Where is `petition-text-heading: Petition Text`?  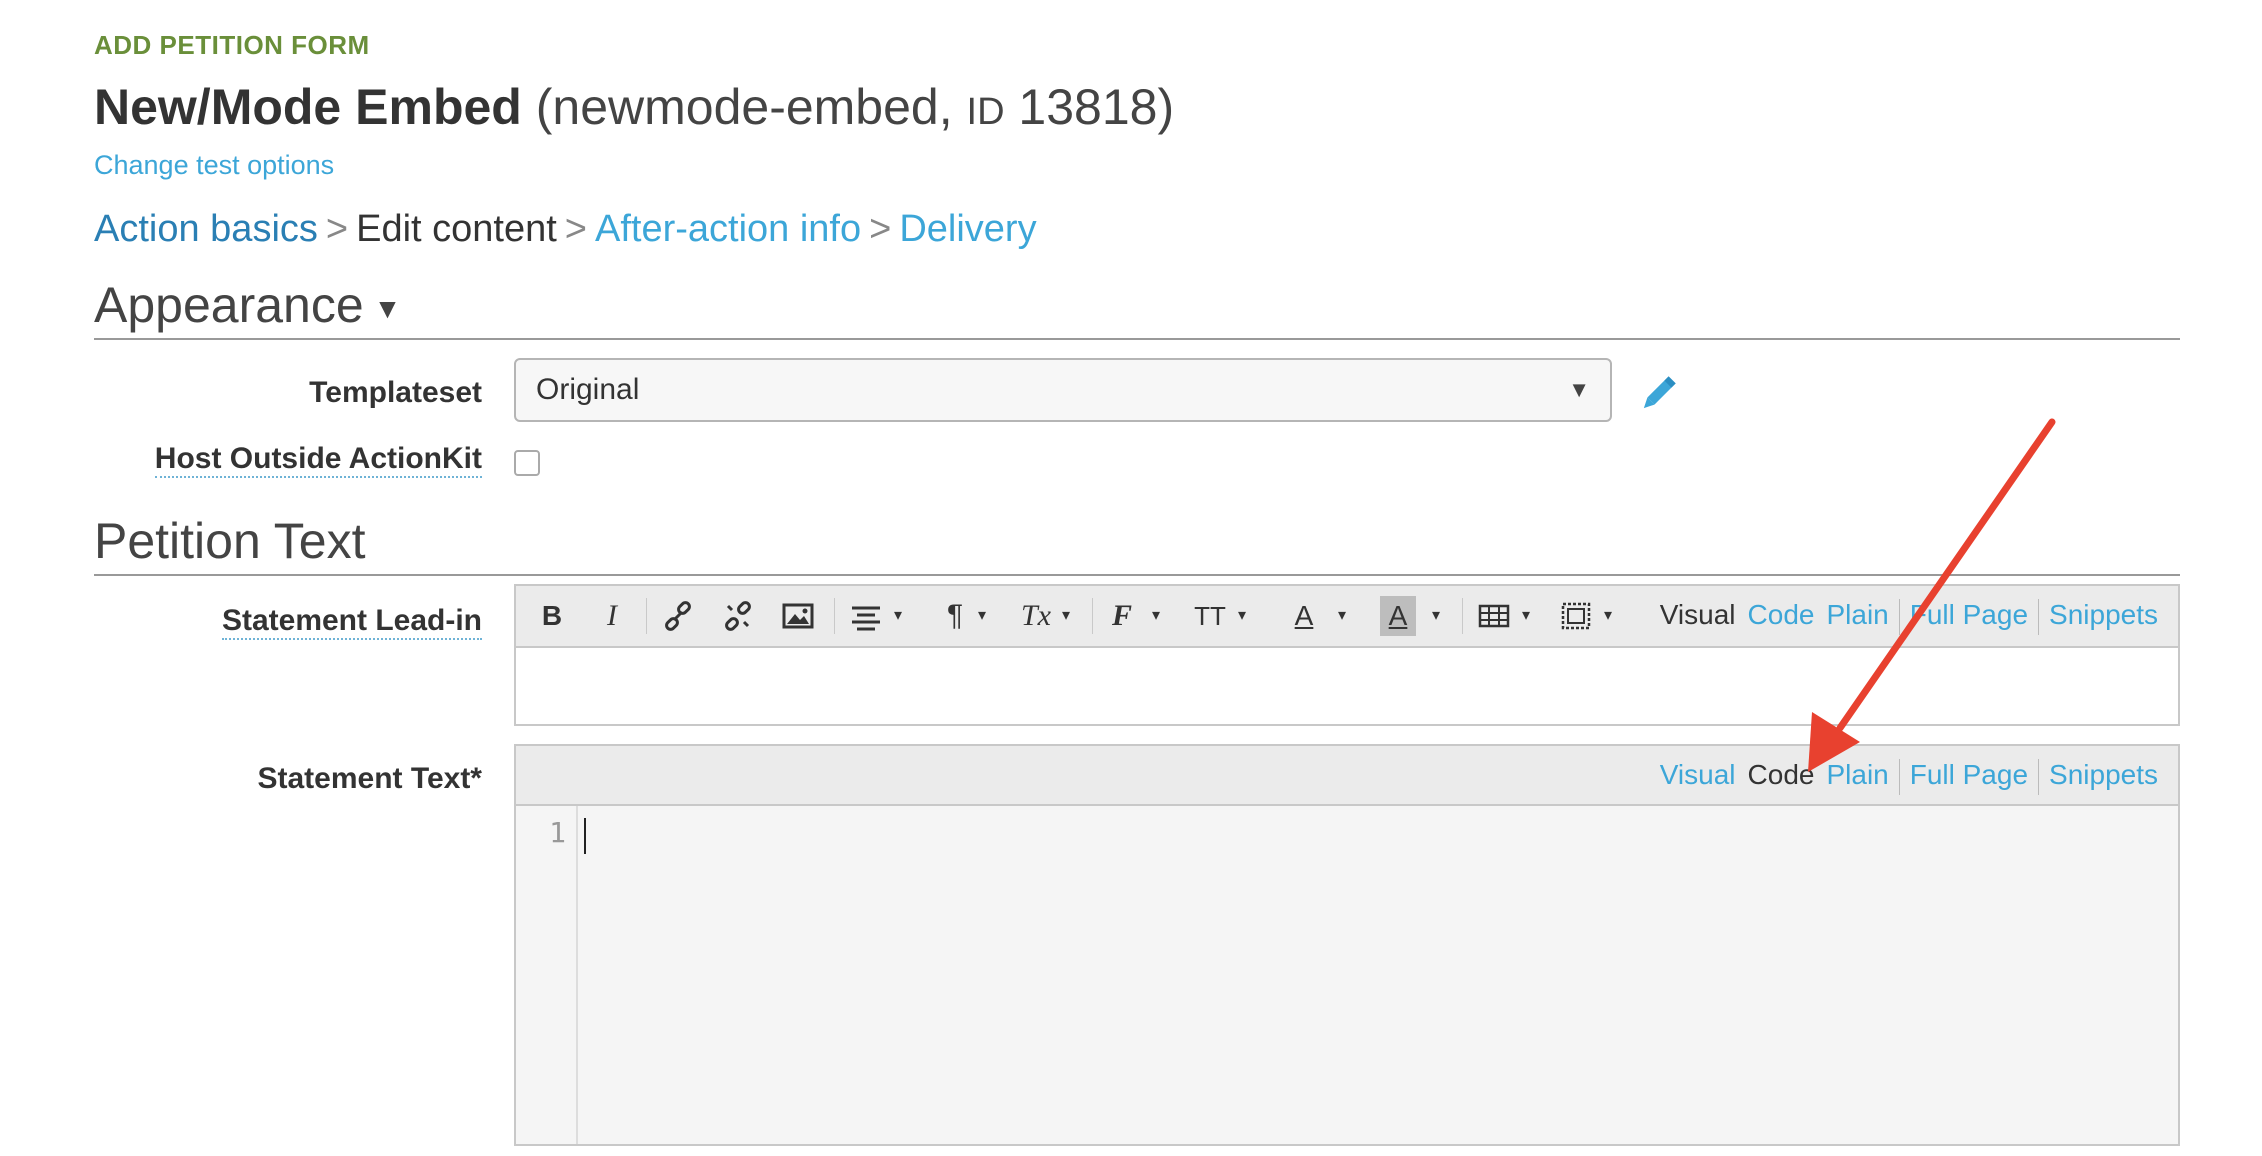
petition-text-heading: Petition Text is located at coordinates (1137, 546).